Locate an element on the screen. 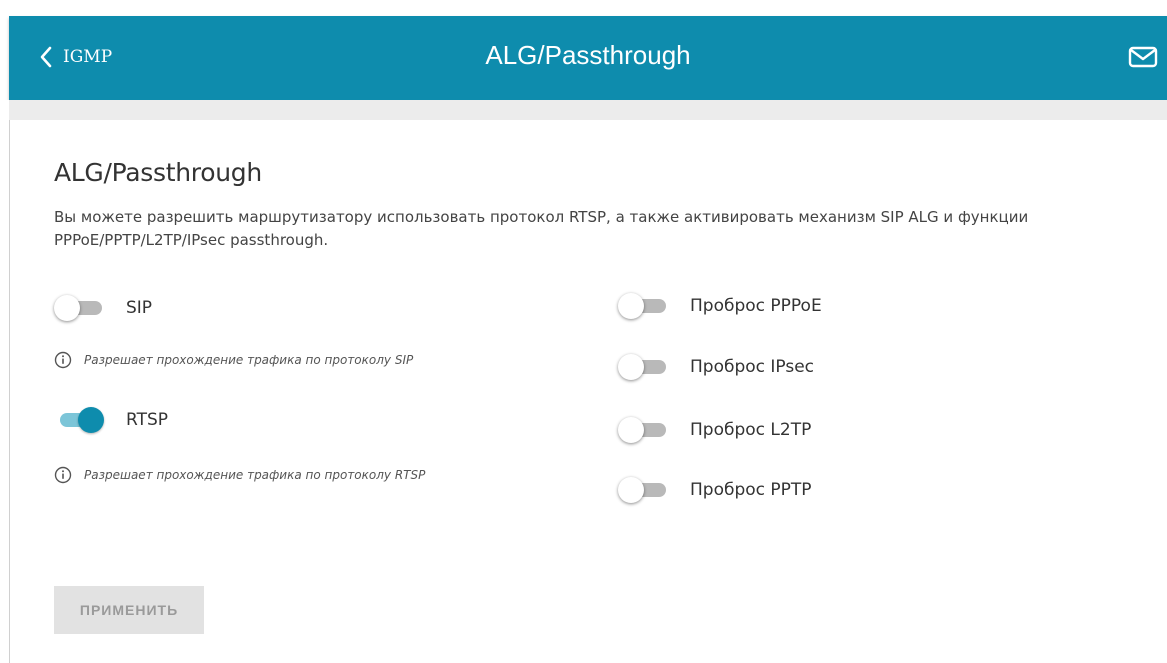 Image resolution: width=1167 pixels, height=663 pixels. app-header: IGMP ALG/Passthrough is located at coordinates (588, 58).